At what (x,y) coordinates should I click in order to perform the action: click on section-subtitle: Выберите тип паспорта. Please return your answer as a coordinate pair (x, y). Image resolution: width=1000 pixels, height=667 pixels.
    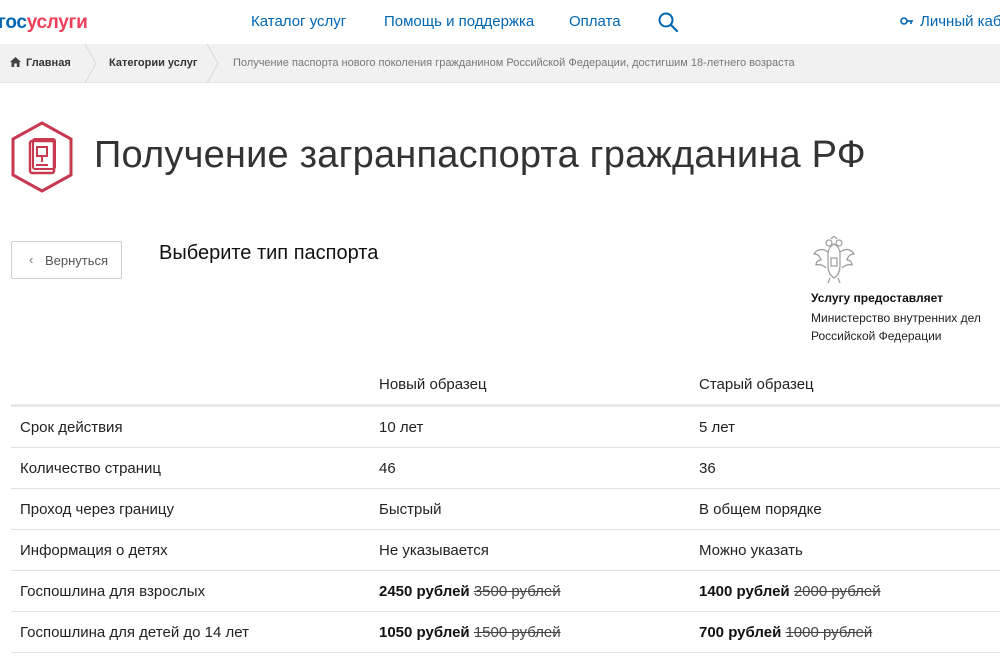
    Looking at the image, I should click on (269, 253).